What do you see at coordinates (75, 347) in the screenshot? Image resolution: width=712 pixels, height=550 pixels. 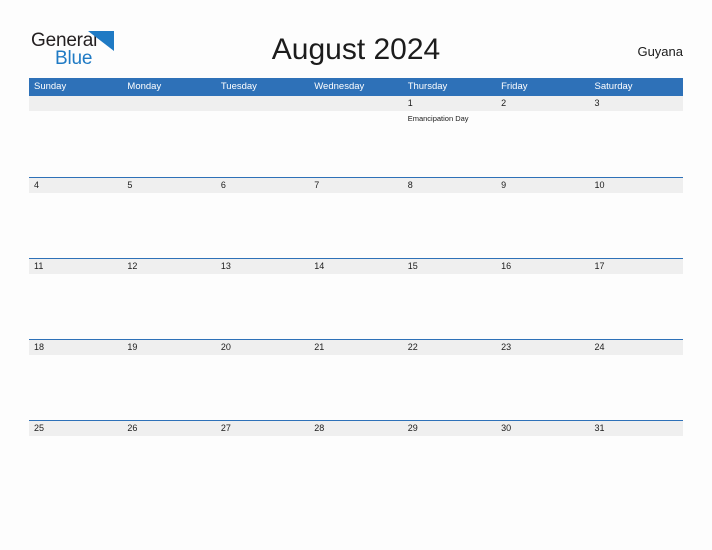 I see `day-number: 18` at bounding box center [75, 347].